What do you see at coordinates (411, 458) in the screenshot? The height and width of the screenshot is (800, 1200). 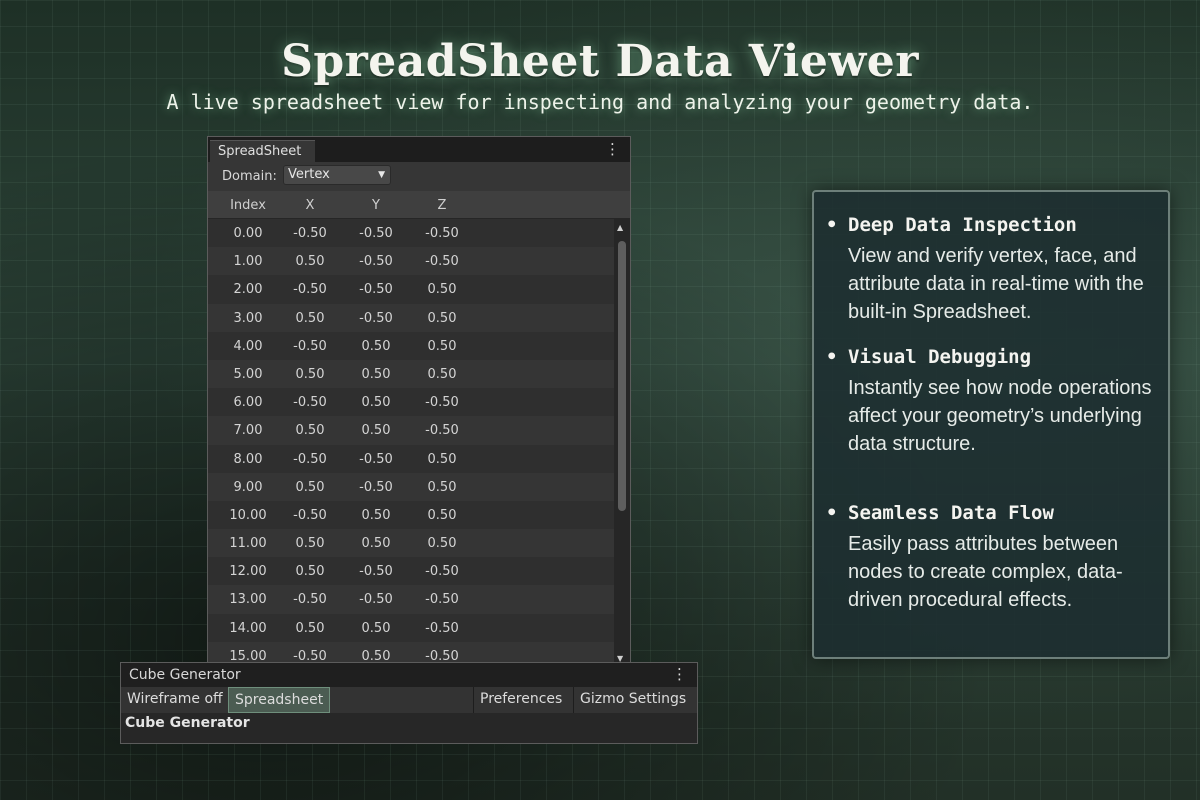 I see `table-row: 8.00 -0.50 -0.50 0.50` at bounding box center [411, 458].